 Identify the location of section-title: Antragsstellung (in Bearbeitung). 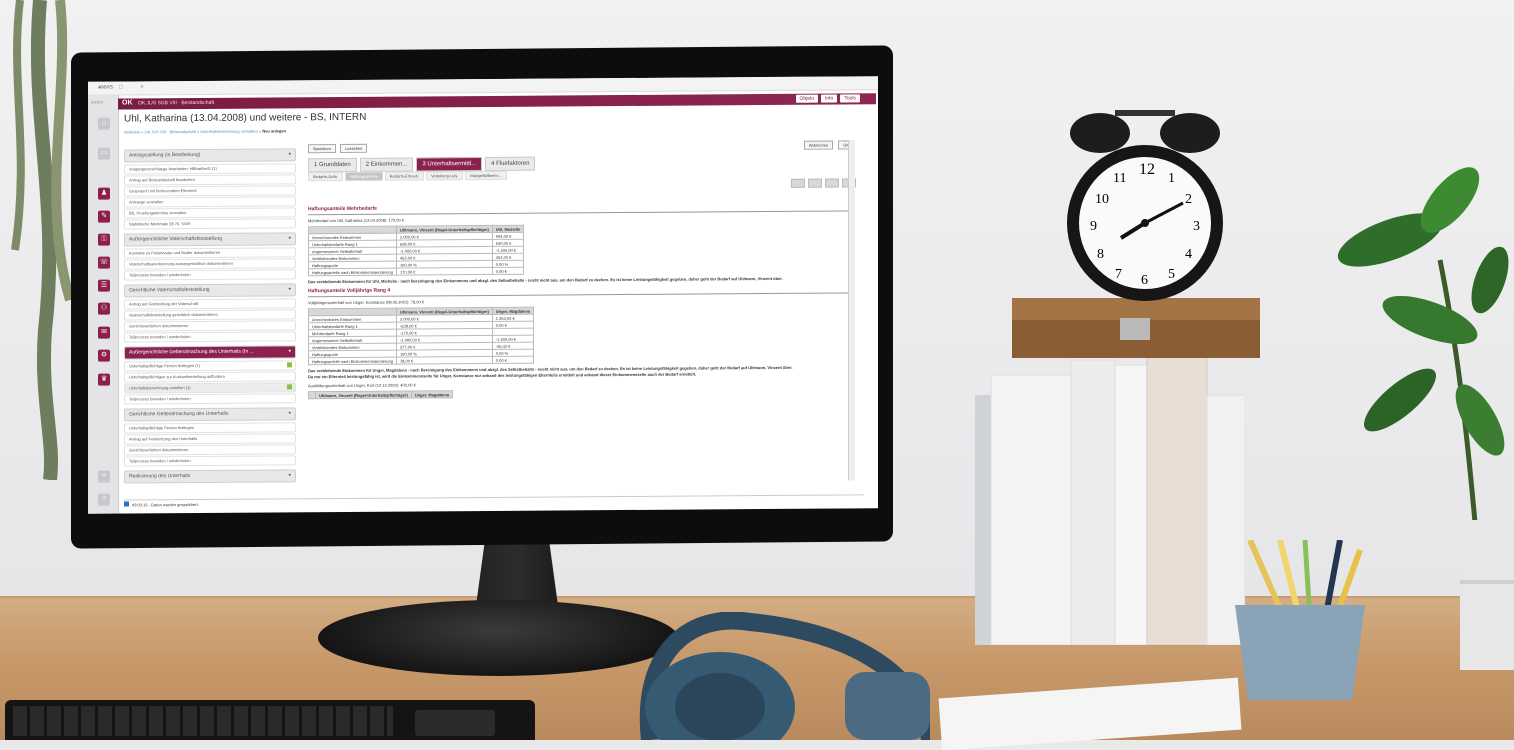
(165, 155).